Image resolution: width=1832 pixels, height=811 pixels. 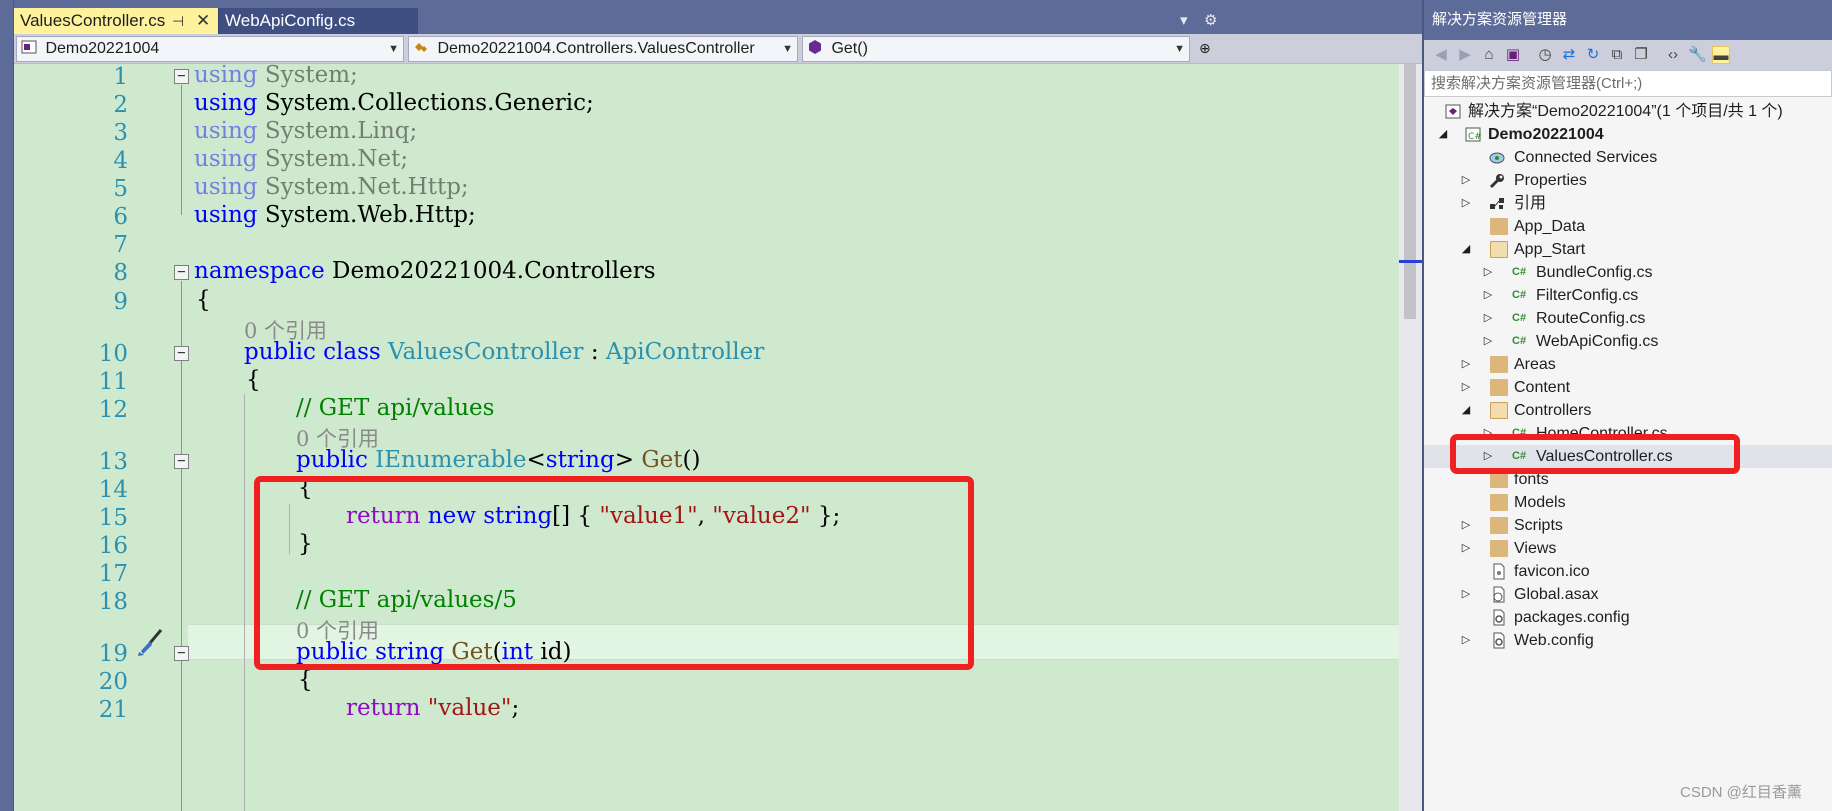 I want to click on tree-item-app-data: App_Data, so click(x=1628, y=226).